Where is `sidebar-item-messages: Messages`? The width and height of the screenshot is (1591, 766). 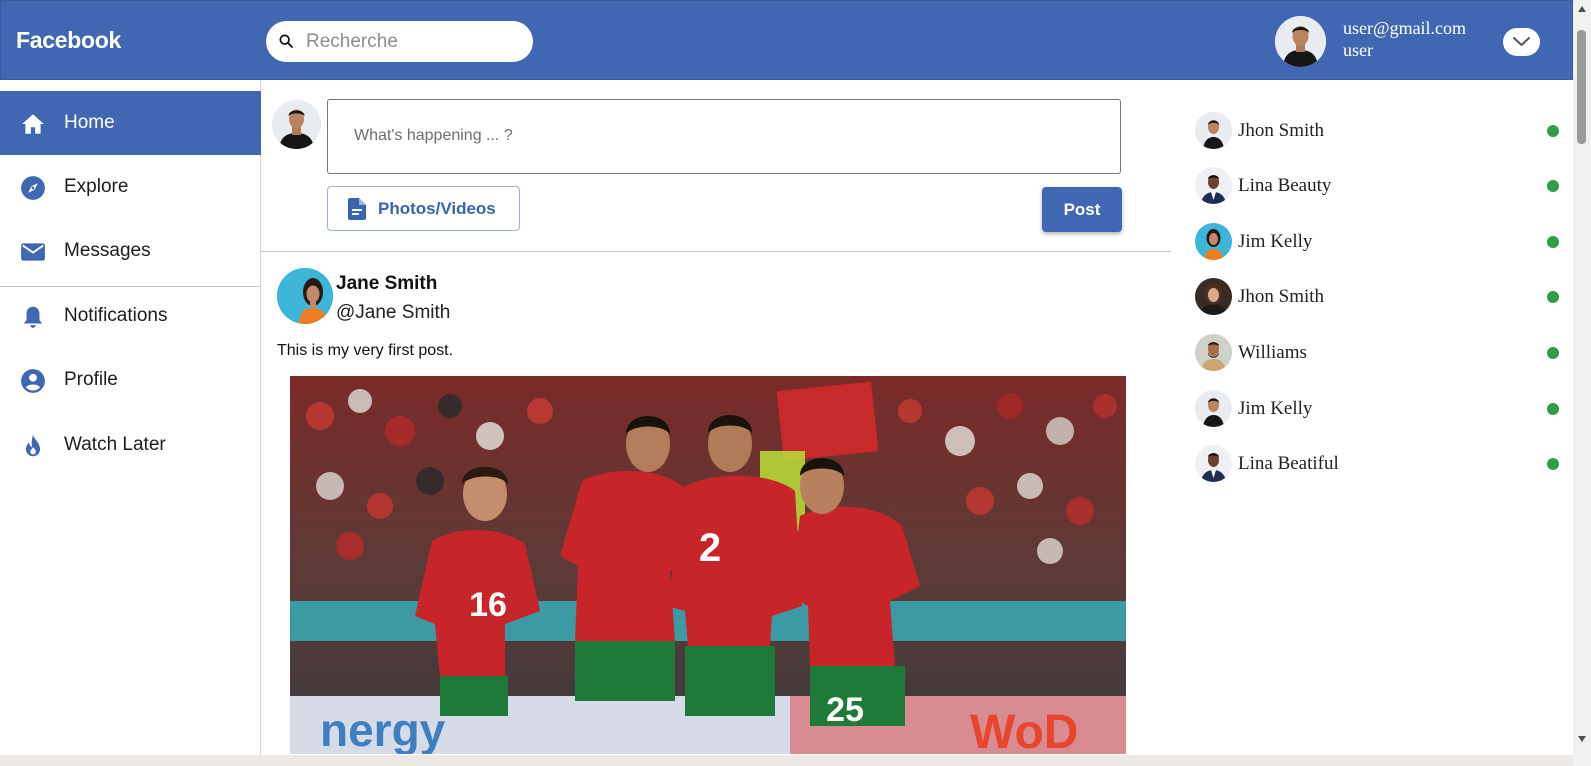
sidebar-item-messages: Messages is located at coordinates (130, 251).